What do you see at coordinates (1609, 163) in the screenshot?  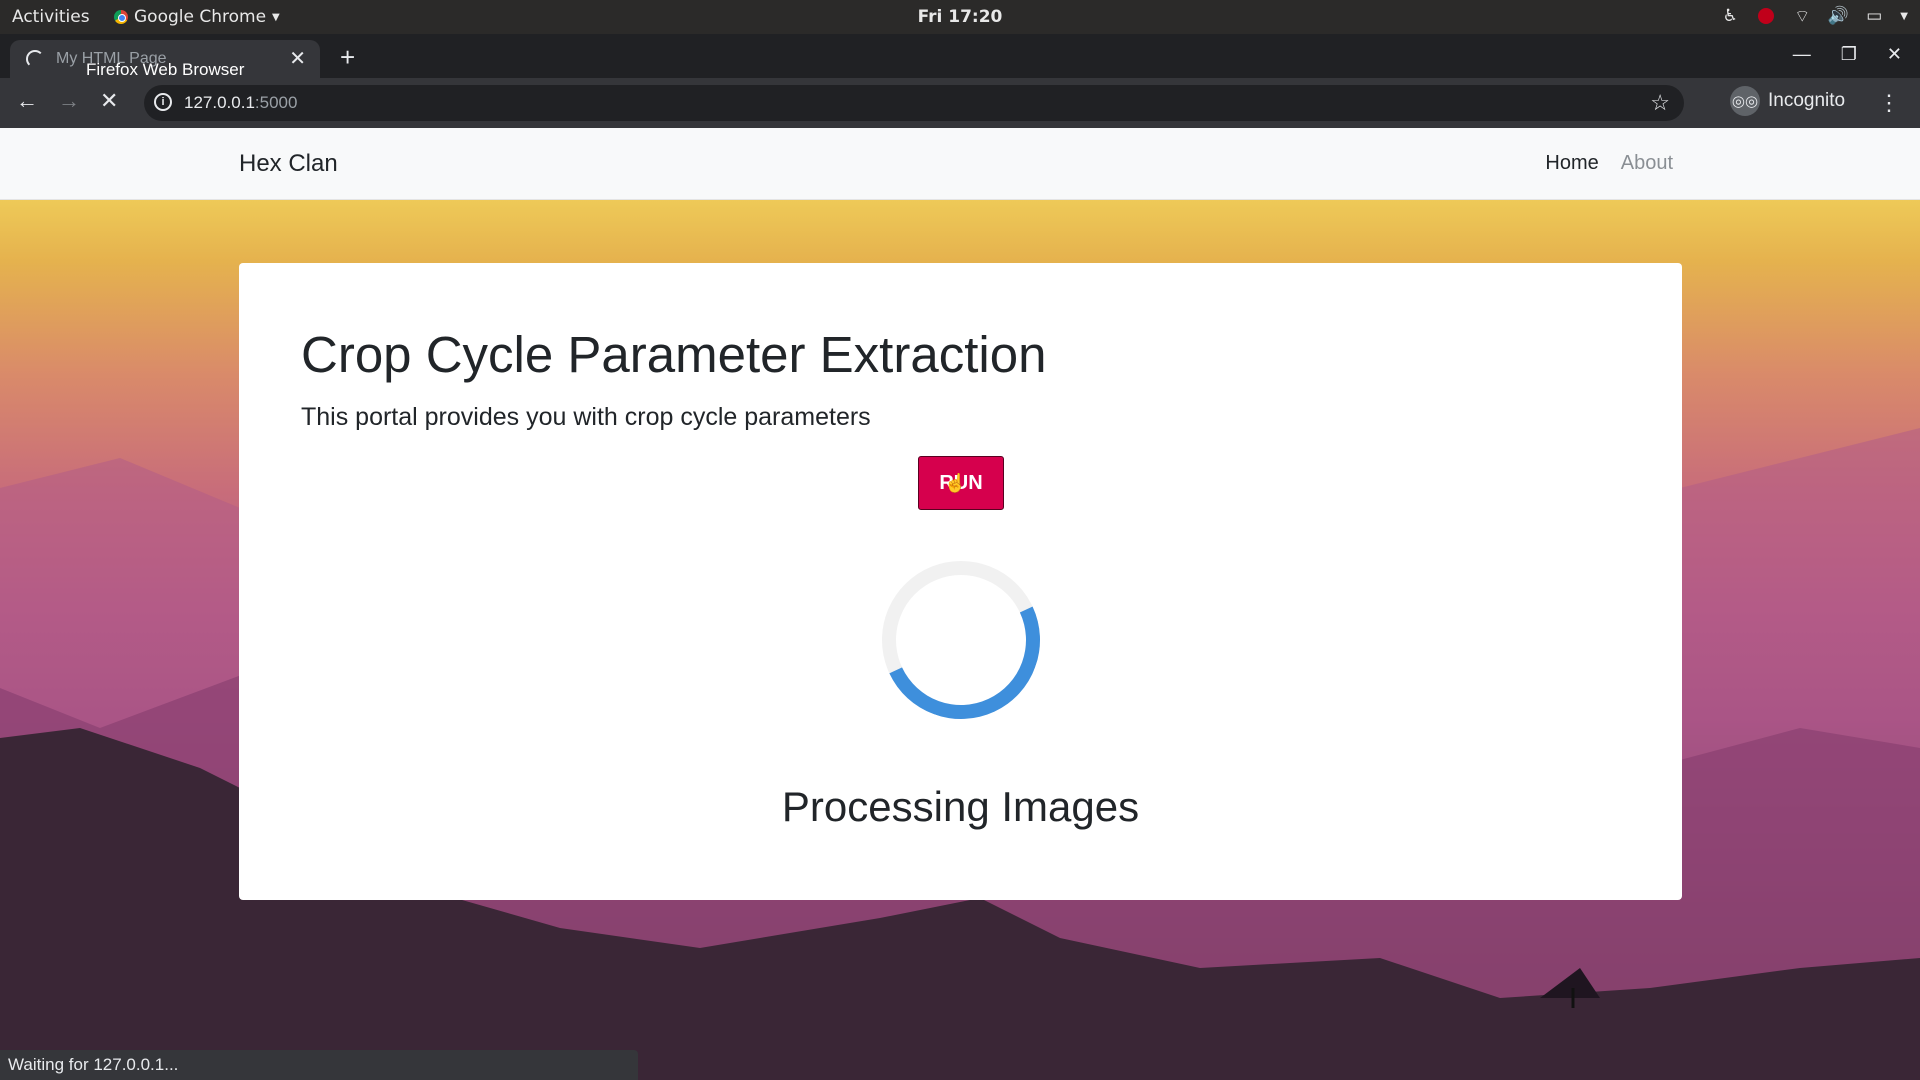 I see `nav-links: Home About` at bounding box center [1609, 163].